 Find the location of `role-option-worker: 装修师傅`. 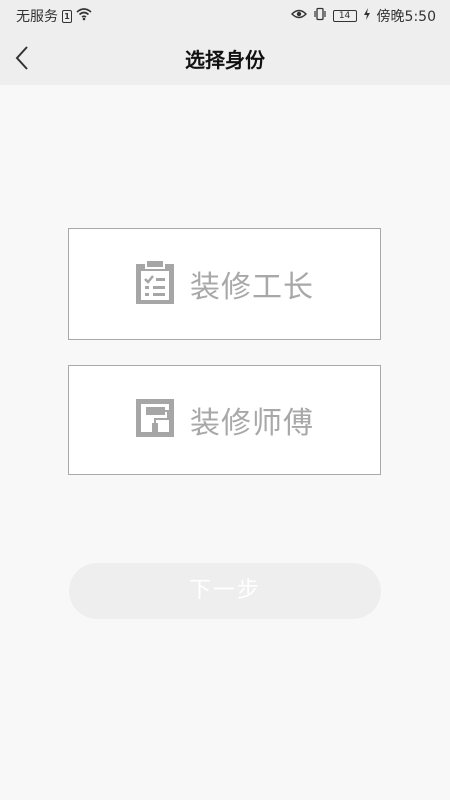

role-option-worker: 装修师傅 is located at coordinates (224, 420).